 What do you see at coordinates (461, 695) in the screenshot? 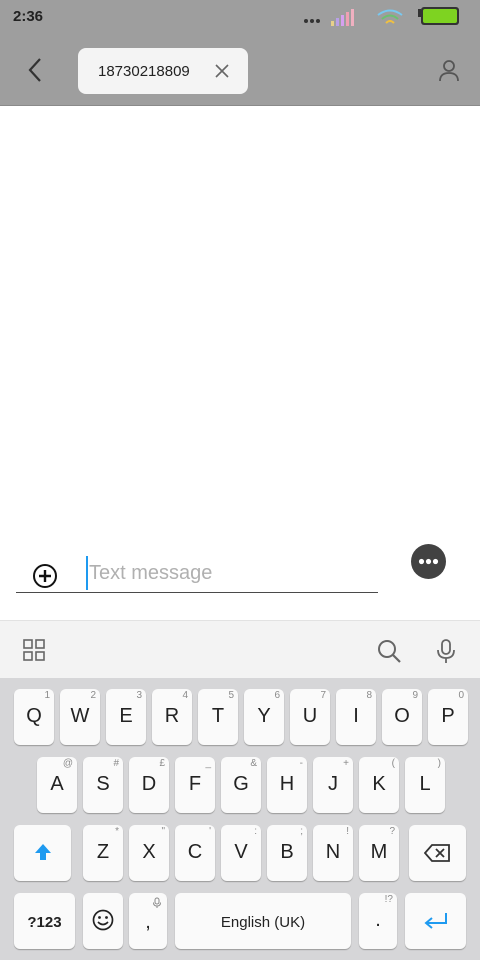
I see `key-hint: 0` at bounding box center [461, 695].